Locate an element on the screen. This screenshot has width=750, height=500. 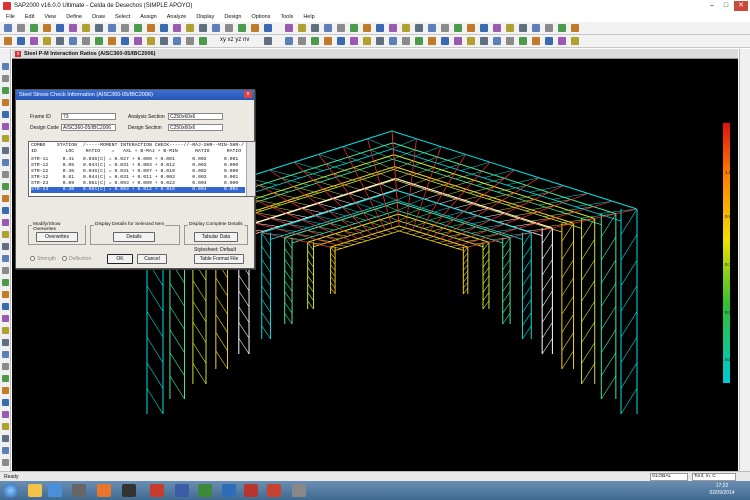
menu-help: Help is located at coordinates (308, 17).